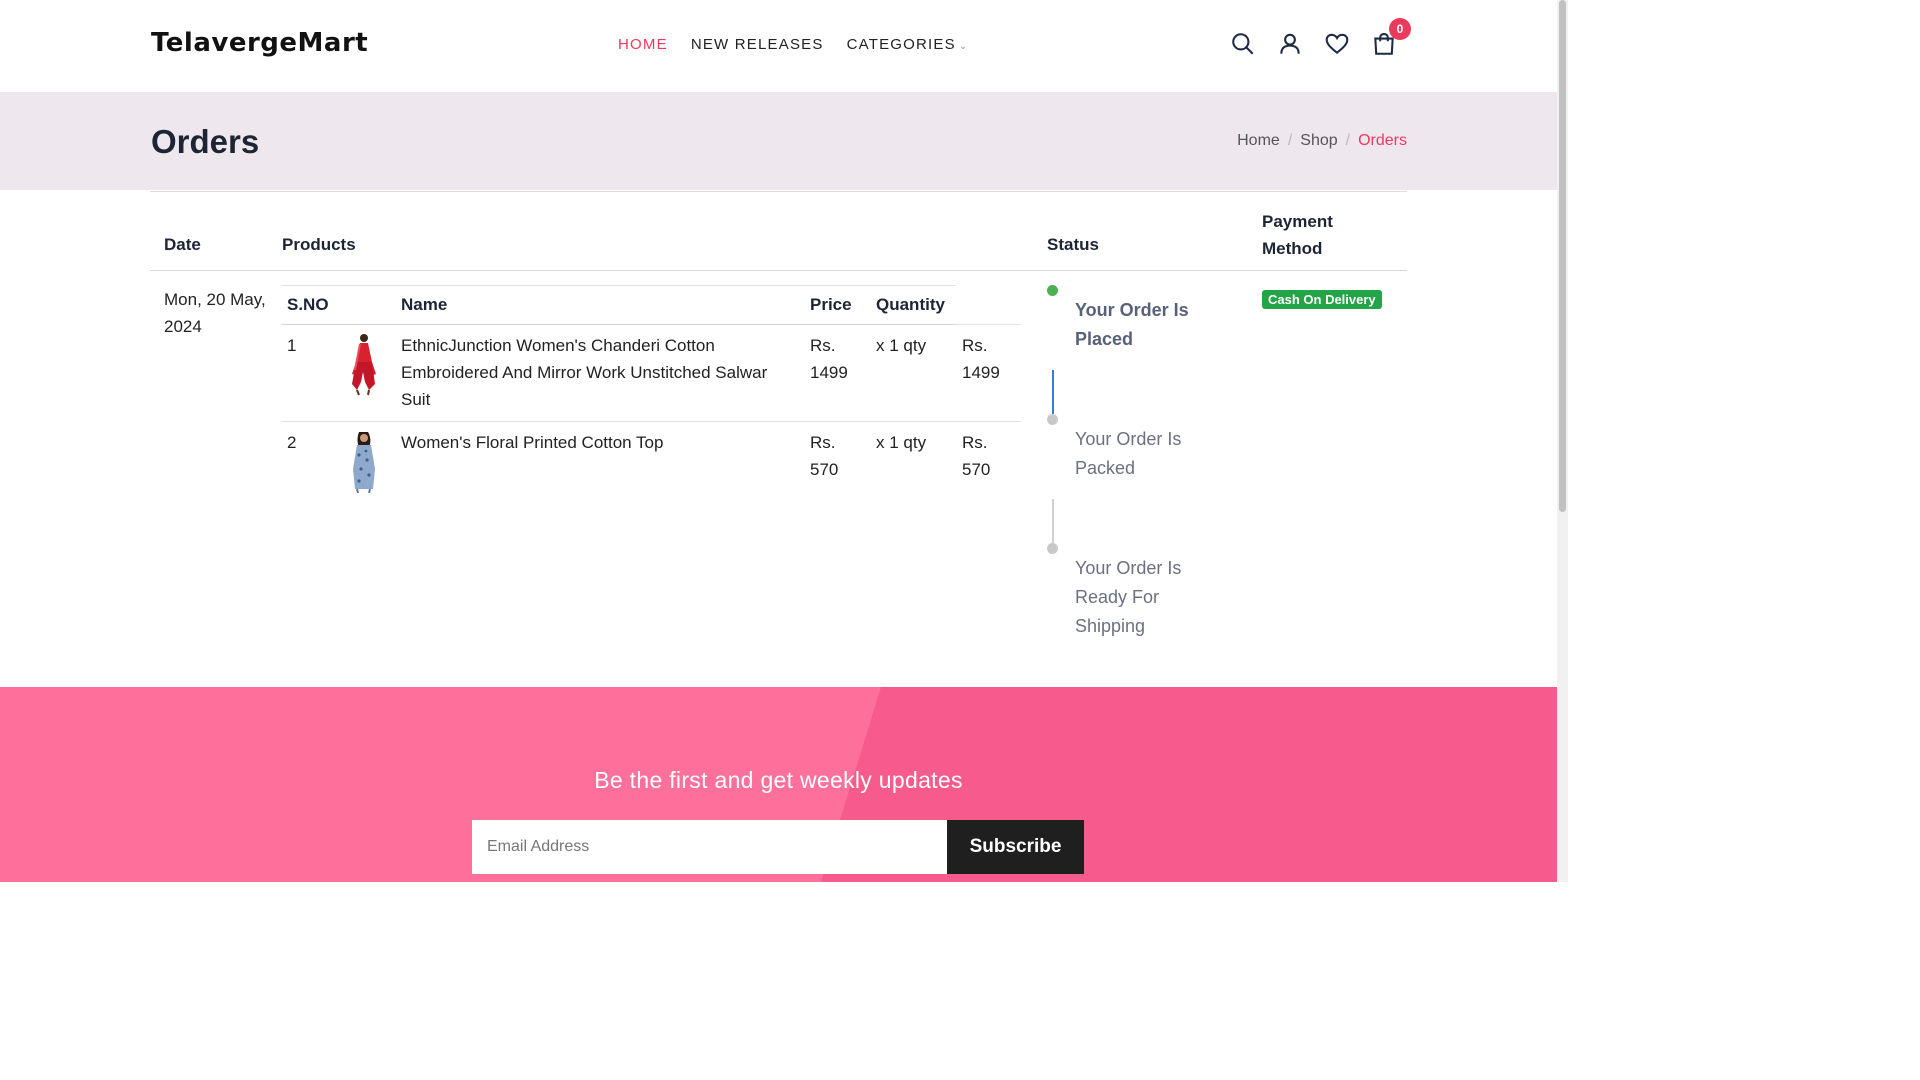  Describe the element at coordinates (1562, 256) in the screenshot. I see `scrollbar-thumb` at that location.